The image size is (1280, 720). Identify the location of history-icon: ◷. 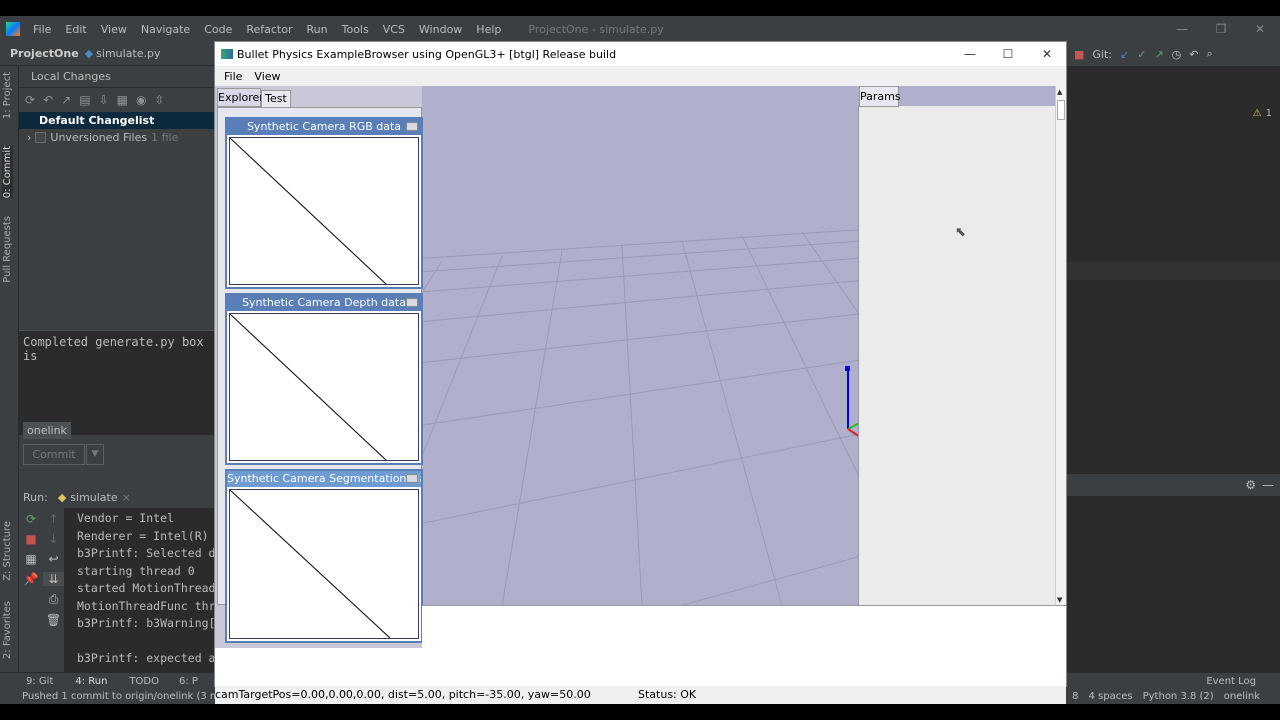
(1177, 54).